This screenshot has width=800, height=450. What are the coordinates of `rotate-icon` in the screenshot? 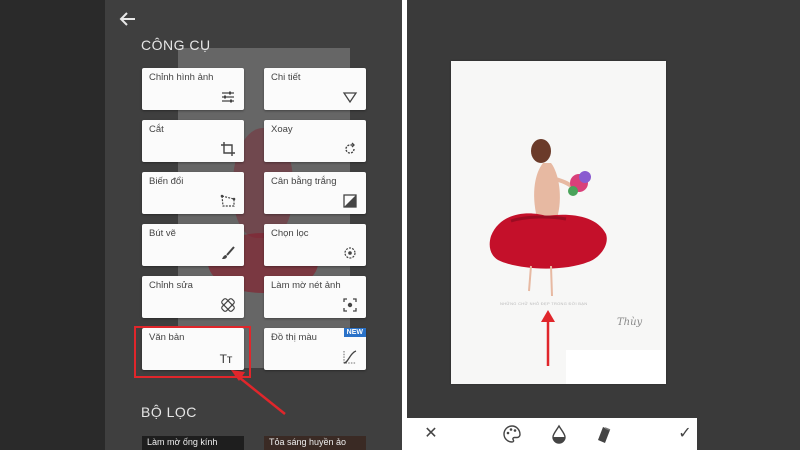 It's located at (350, 148).